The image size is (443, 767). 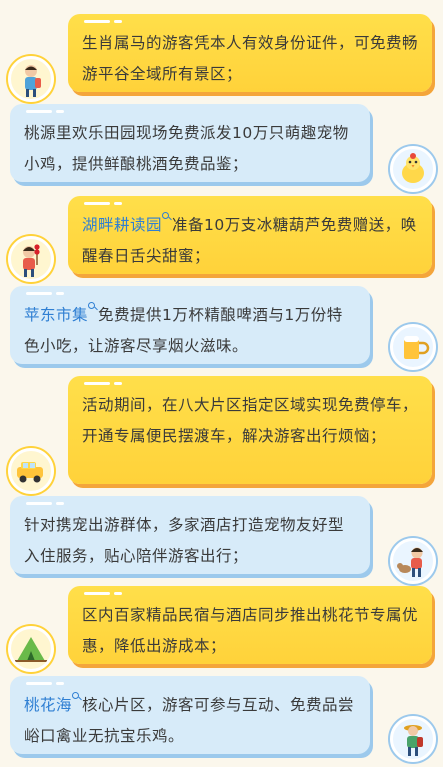 I want to click on benefit-card-2: 桃源里欢乐田园现场免费派发10万只萌趣宠物小鸡，提供鲜酿桃酒免费品鉴；, so click(x=190, y=143).